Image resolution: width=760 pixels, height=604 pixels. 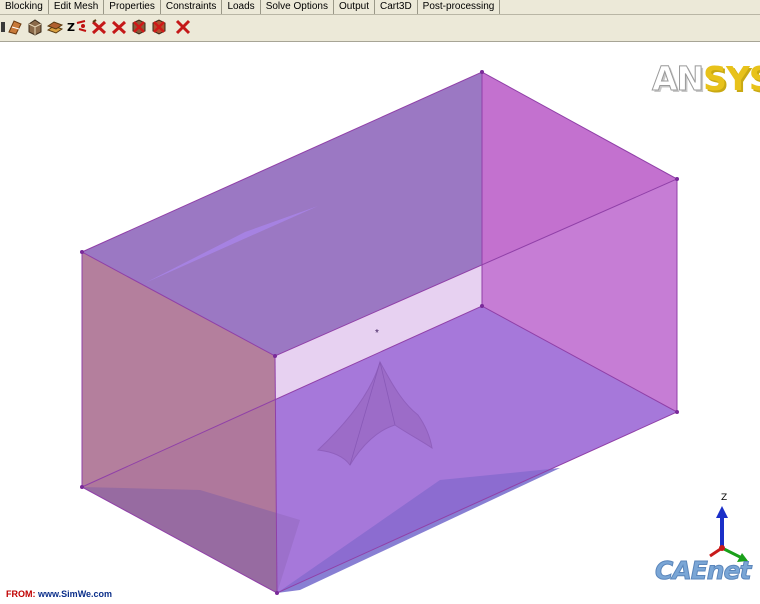 What do you see at coordinates (99, 27) in the screenshot?
I see `transform-blocks-icon` at bounding box center [99, 27].